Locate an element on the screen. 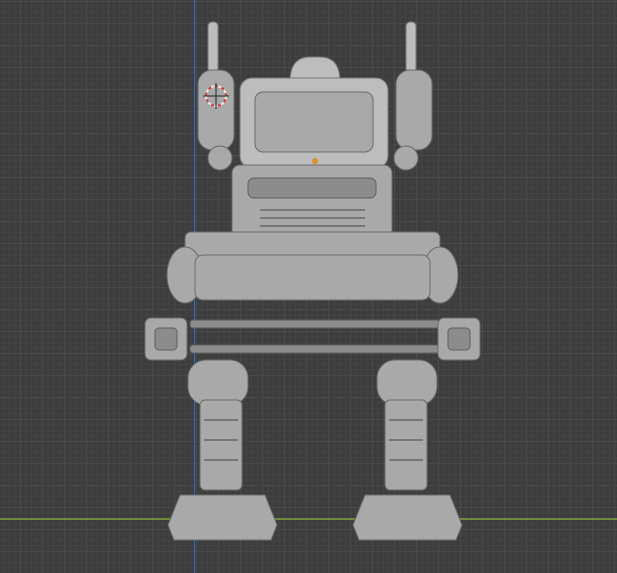 This screenshot has height=573, width=617. hip-assembly is located at coordinates (312, 296).